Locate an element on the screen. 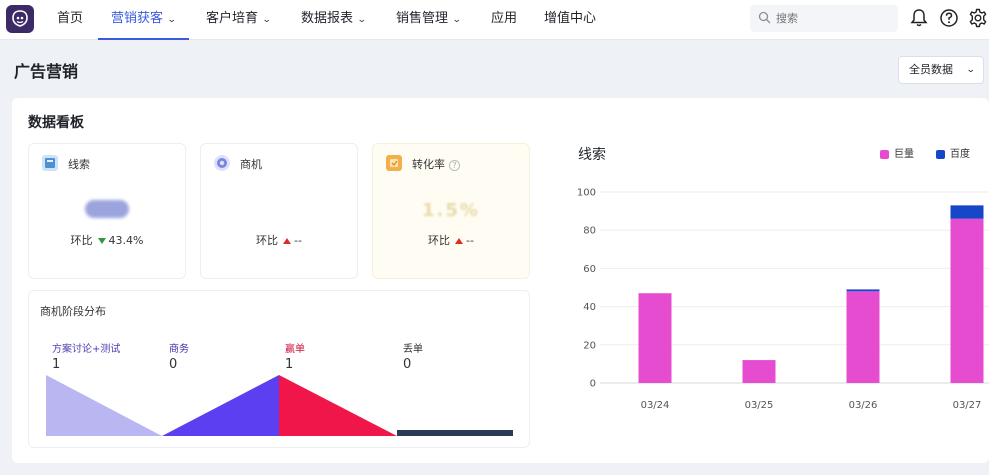  data-scope-select: 全员数据 ⌄ is located at coordinates (941, 70).